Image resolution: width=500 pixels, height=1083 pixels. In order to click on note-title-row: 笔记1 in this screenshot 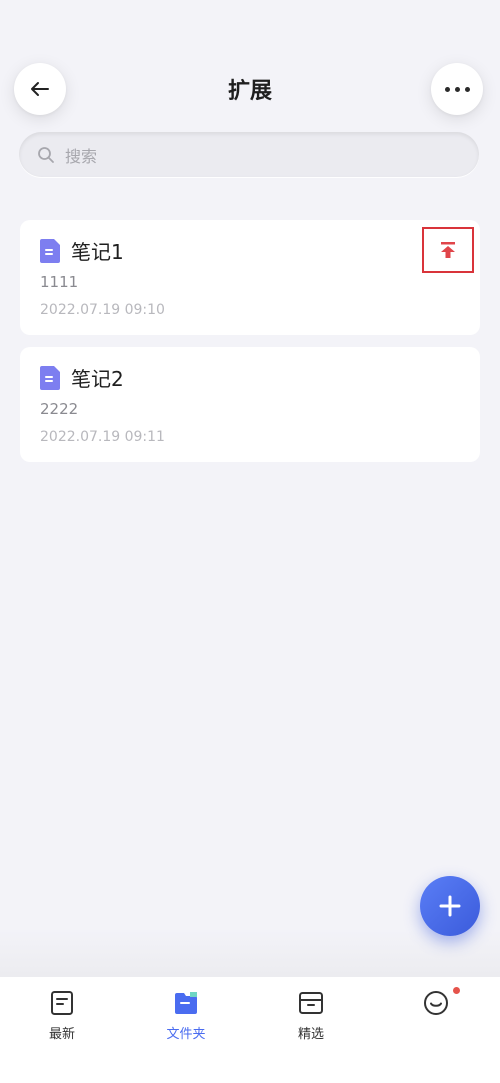, I will do `click(82, 250)`.